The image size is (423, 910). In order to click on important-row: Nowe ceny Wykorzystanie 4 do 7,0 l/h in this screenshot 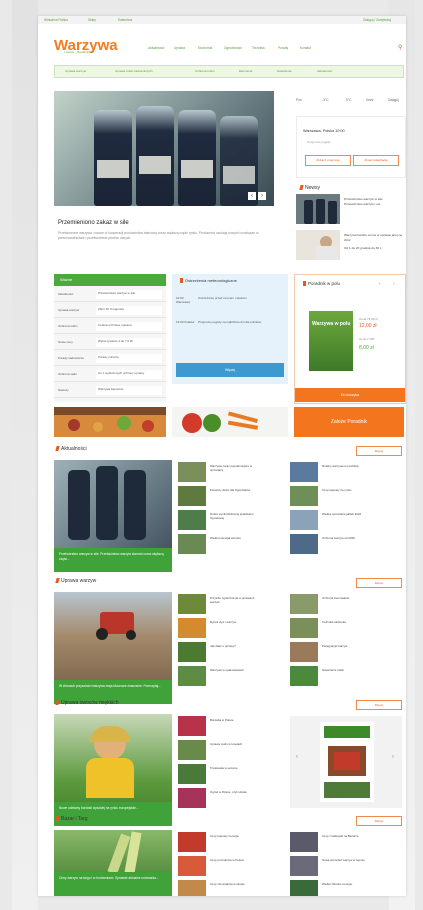, I will do `click(110, 343)`.